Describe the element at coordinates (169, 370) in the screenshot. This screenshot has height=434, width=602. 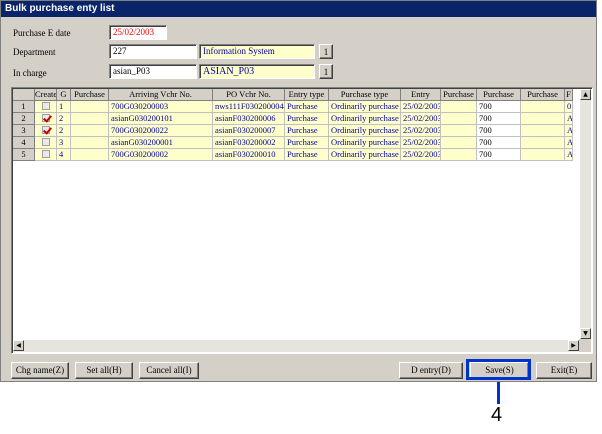
I see `cancel-all-button: Cancel all(I)` at that location.